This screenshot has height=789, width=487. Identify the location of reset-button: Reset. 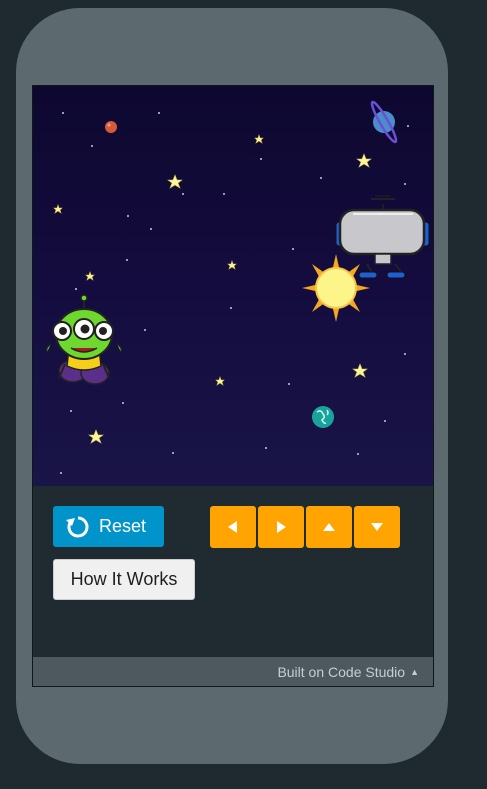
(108, 526).